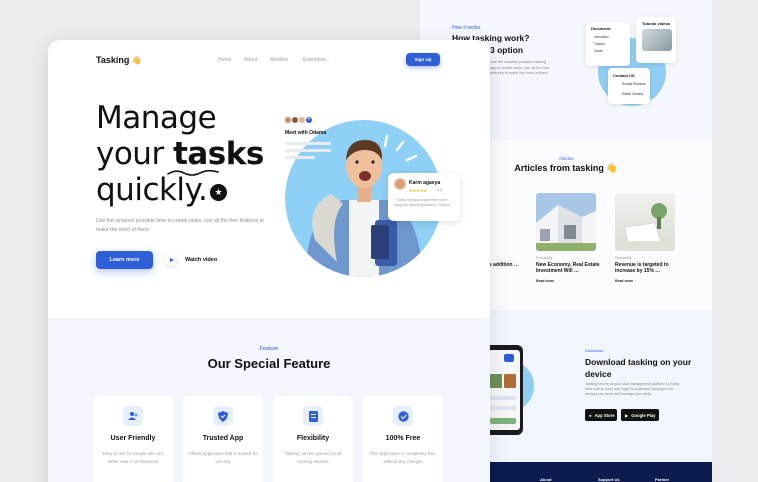  Describe the element at coordinates (313, 416) in the screenshot. I see `document-icon` at that location.